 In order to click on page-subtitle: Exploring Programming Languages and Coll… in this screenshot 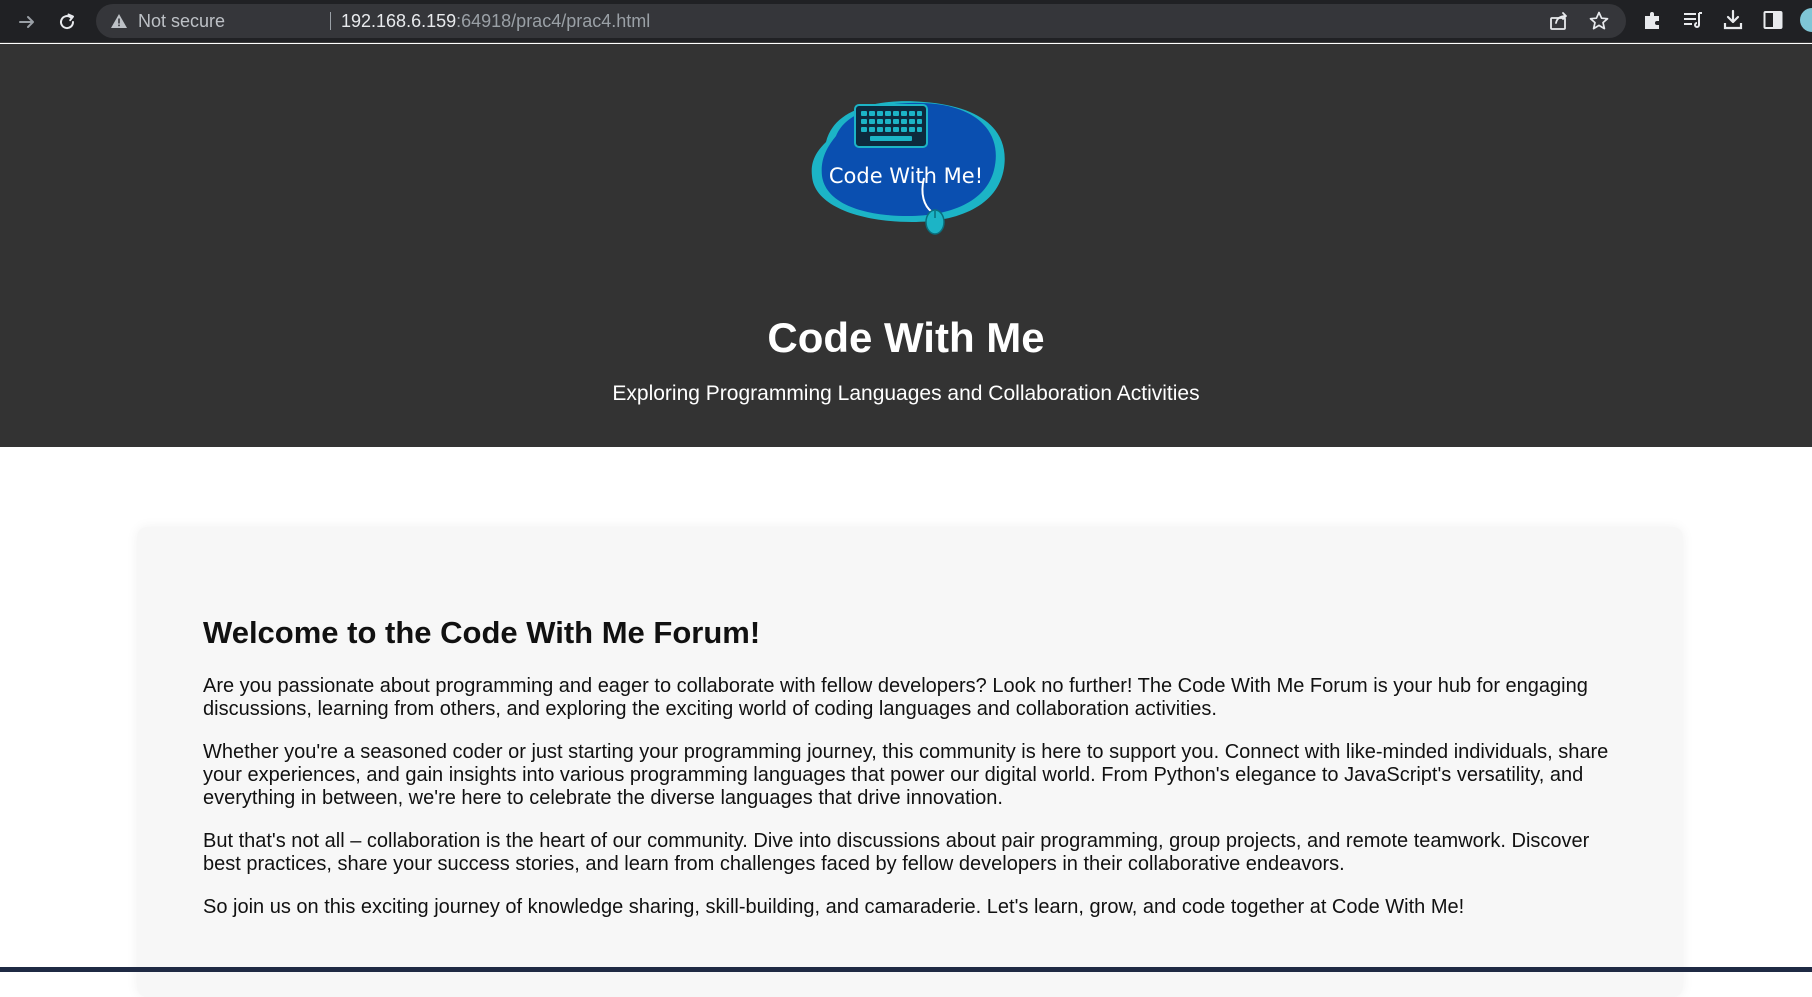, I will do `click(906, 393)`.